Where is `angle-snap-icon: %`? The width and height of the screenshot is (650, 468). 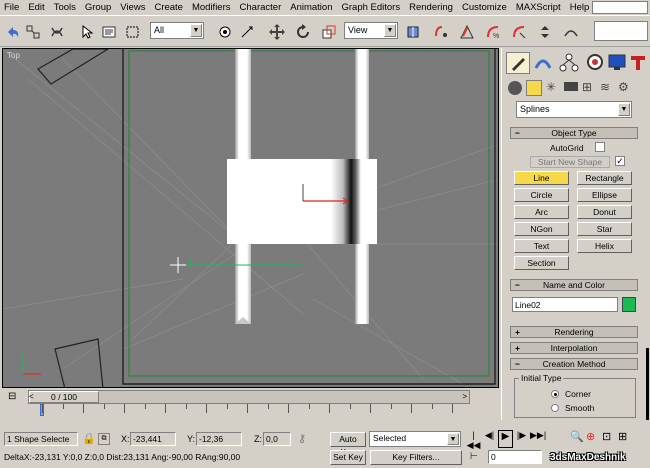 angle-snap-icon: % is located at coordinates (493, 32).